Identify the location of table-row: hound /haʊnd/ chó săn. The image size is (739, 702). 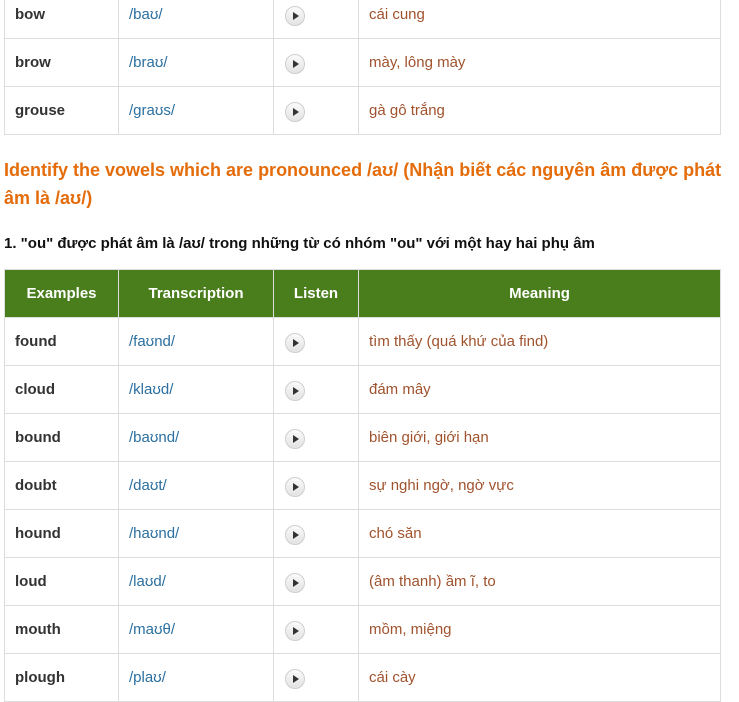
(362, 533).